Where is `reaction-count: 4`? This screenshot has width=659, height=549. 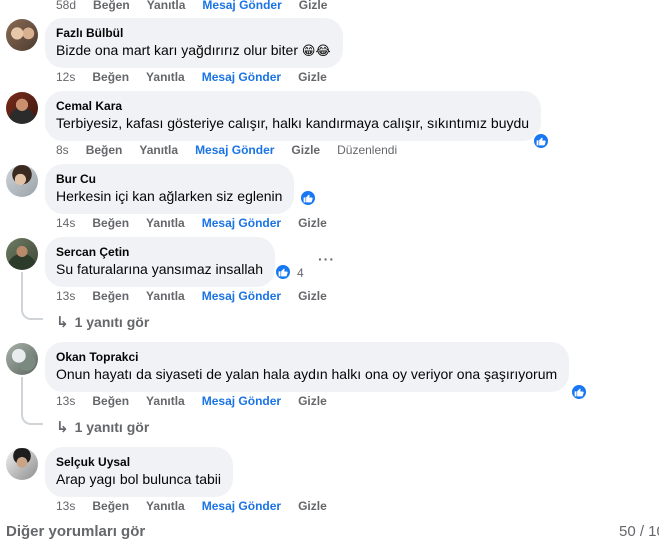 reaction-count: 4 is located at coordinates (300, 273).